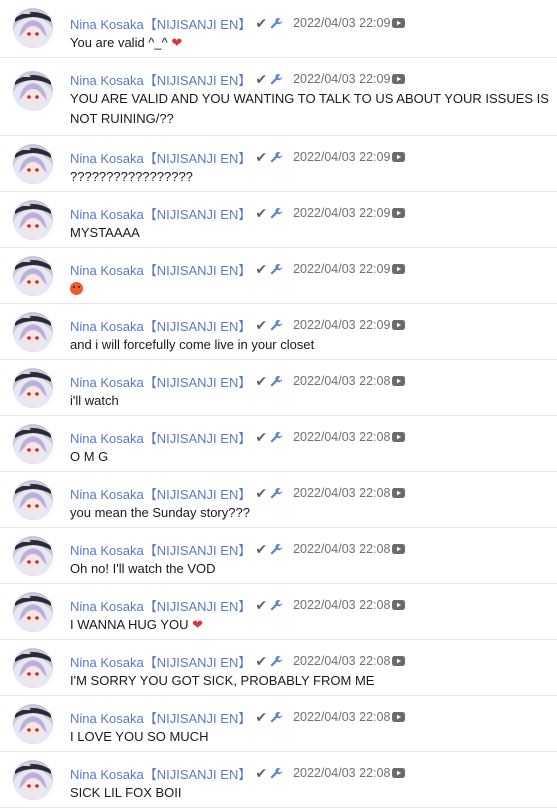 This screenshot has height=810, width=557. What do you see at coordinates (310, 737) in the screenshot?
I see `message-text: I LOVE YOU SO MUCH` at bounding box center [310, 737].